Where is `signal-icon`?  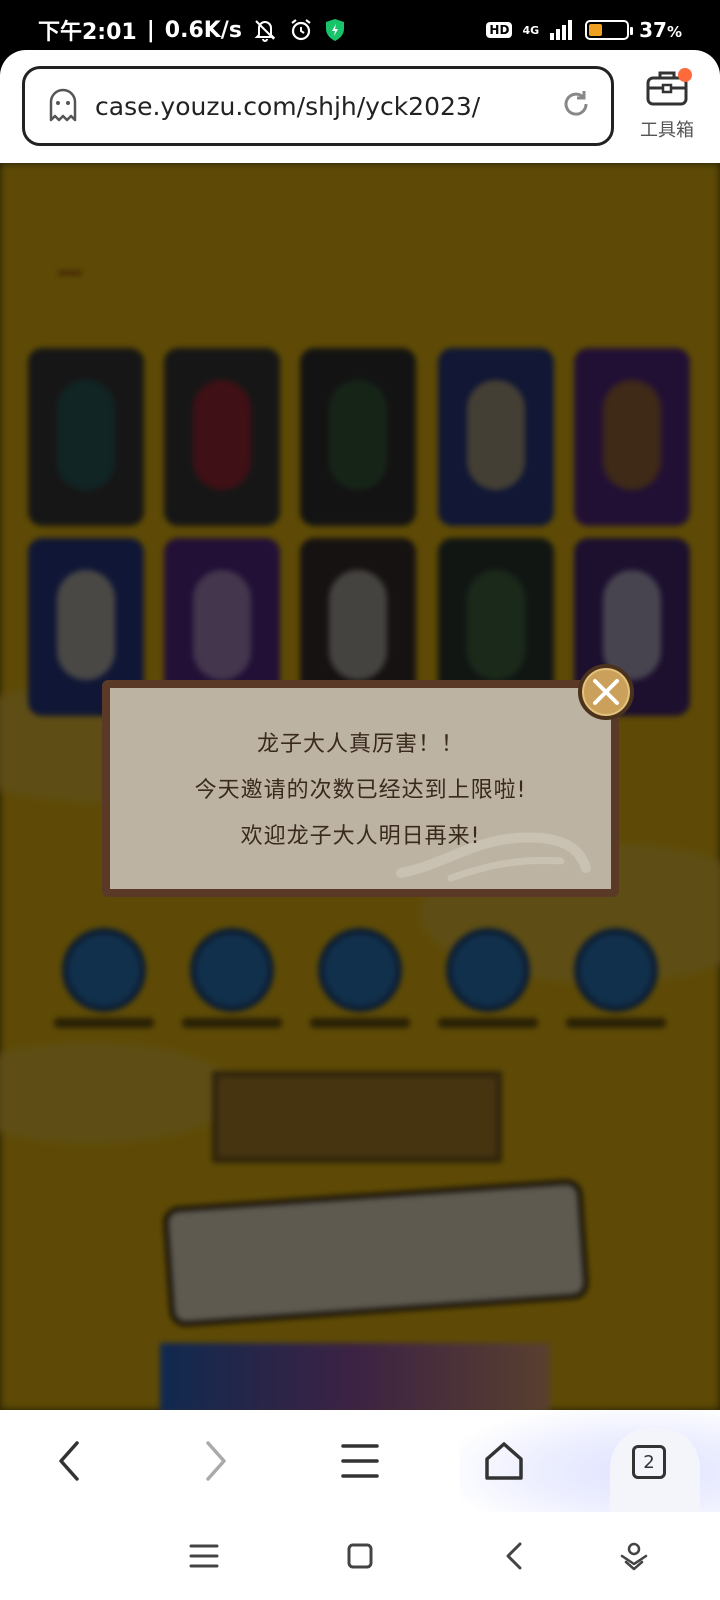
signal-icon is located at coordinates (562, 30).